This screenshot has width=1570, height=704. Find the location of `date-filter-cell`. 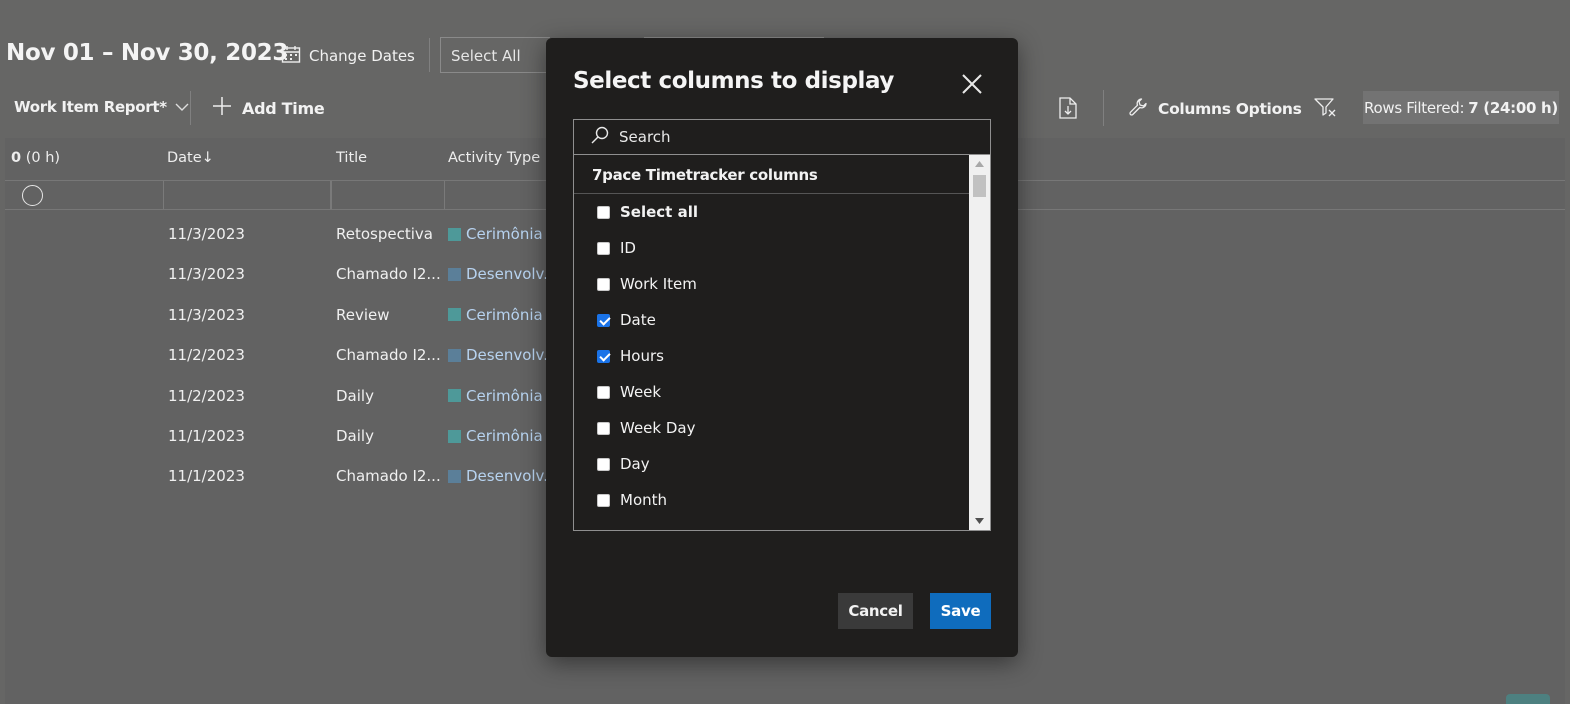

date-filter-cell is located at coordinates (247, 195).